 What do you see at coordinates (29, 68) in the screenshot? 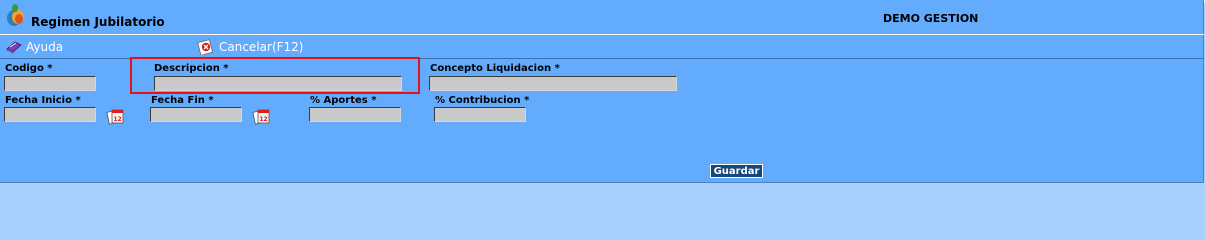
I see `codigo-label: Codigo *` at bounding box center [29, 68].